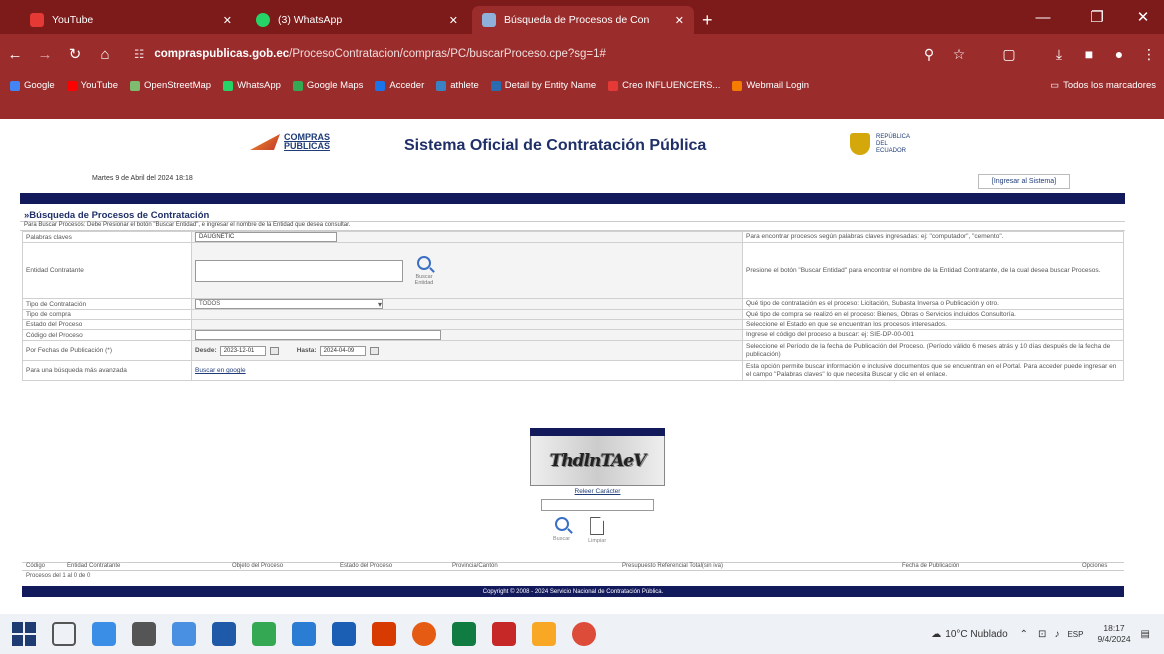 The width and height of the screenshot is (1164, 654). Describe the element at coordinates (579, 530) in the screenshot. I see `form-actions: Buscar Limpiar` at that location.